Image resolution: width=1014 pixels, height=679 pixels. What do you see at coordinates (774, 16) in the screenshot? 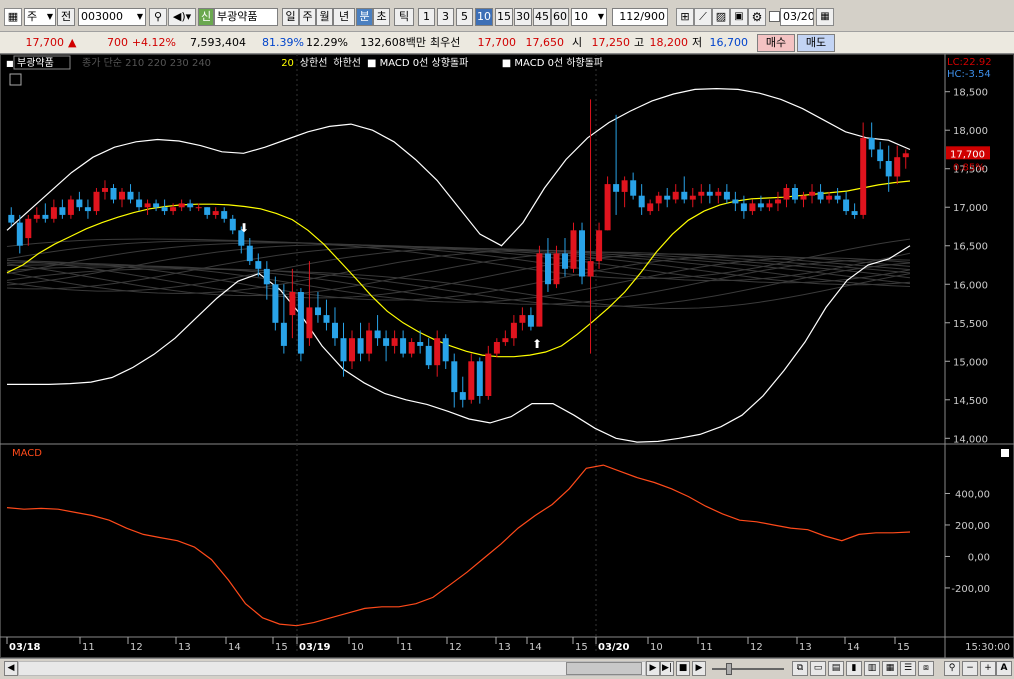
I see `date-checkbox` at bounding box center [774, 16].